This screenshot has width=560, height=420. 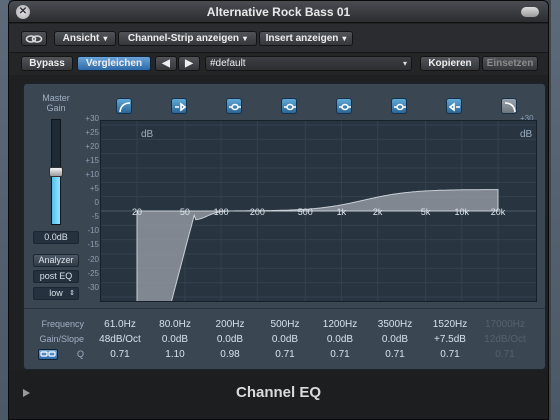 I want to click on band-2-freq-value: 80.0Hz, so click(x=175, y=324).